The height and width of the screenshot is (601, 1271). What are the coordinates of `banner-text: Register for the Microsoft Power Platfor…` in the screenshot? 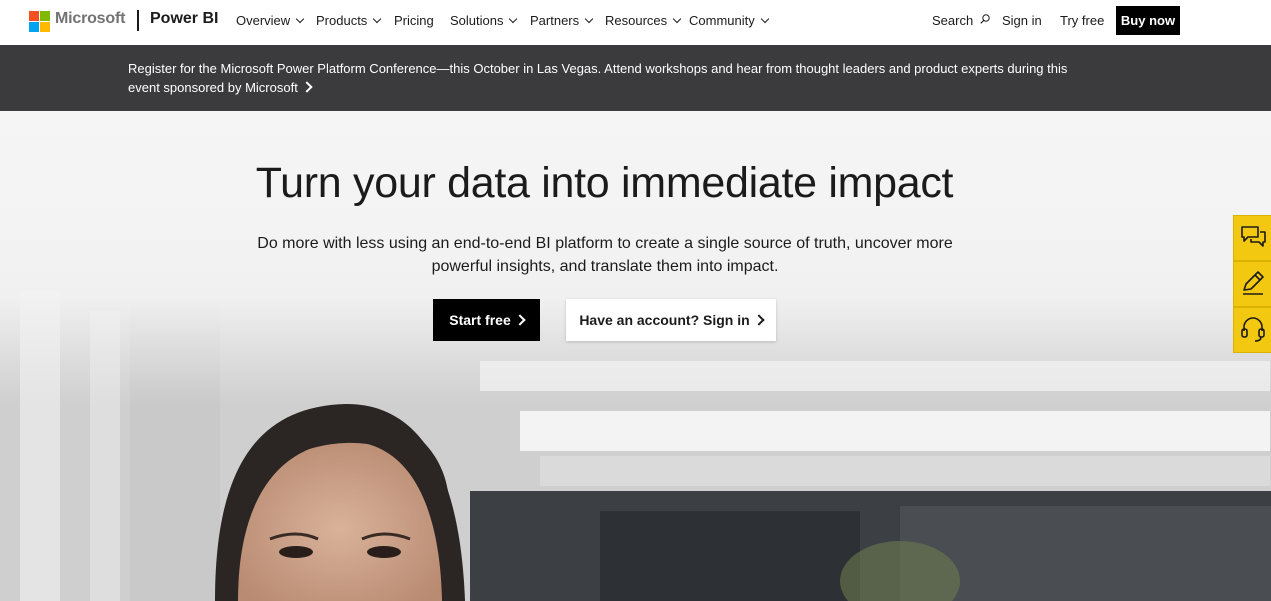 It's located at (598, 78).